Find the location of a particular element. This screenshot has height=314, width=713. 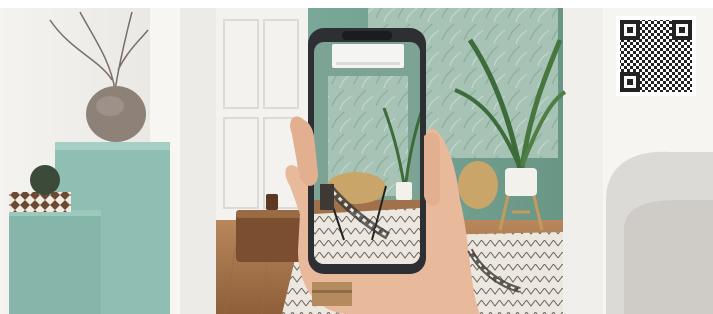

pedestal-short is located at coordinates (55, 262).